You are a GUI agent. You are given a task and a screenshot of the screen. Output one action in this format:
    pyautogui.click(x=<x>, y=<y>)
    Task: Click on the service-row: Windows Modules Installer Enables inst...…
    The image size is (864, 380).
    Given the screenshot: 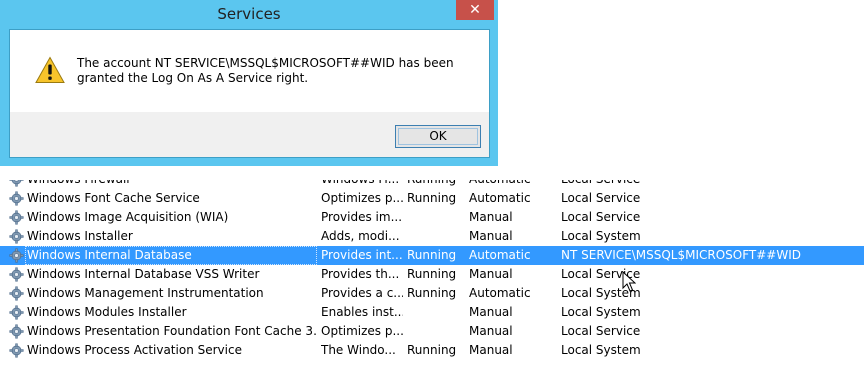 What is the action you would take?
    pyautogui.click(x=432, y=312)
    